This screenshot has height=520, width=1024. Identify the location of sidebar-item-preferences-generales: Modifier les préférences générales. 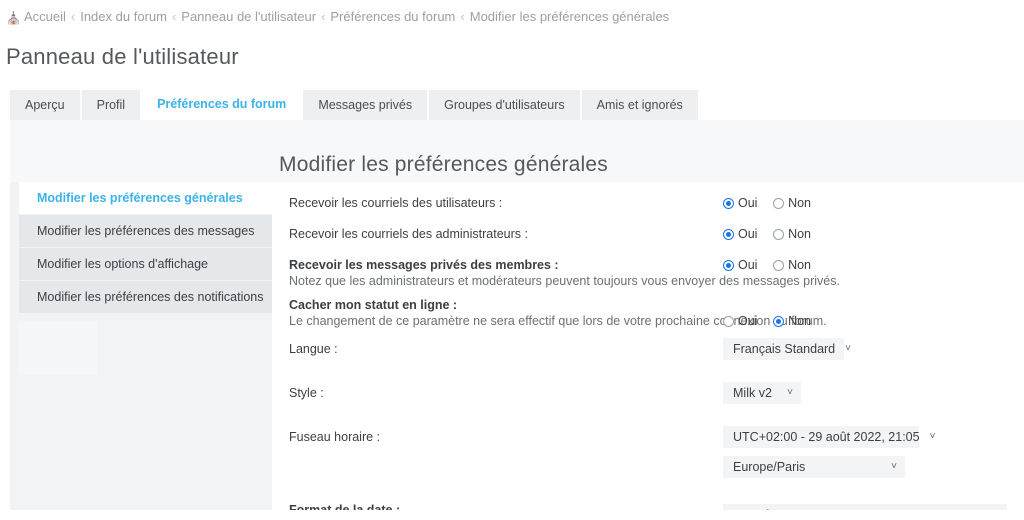
(145, 198).